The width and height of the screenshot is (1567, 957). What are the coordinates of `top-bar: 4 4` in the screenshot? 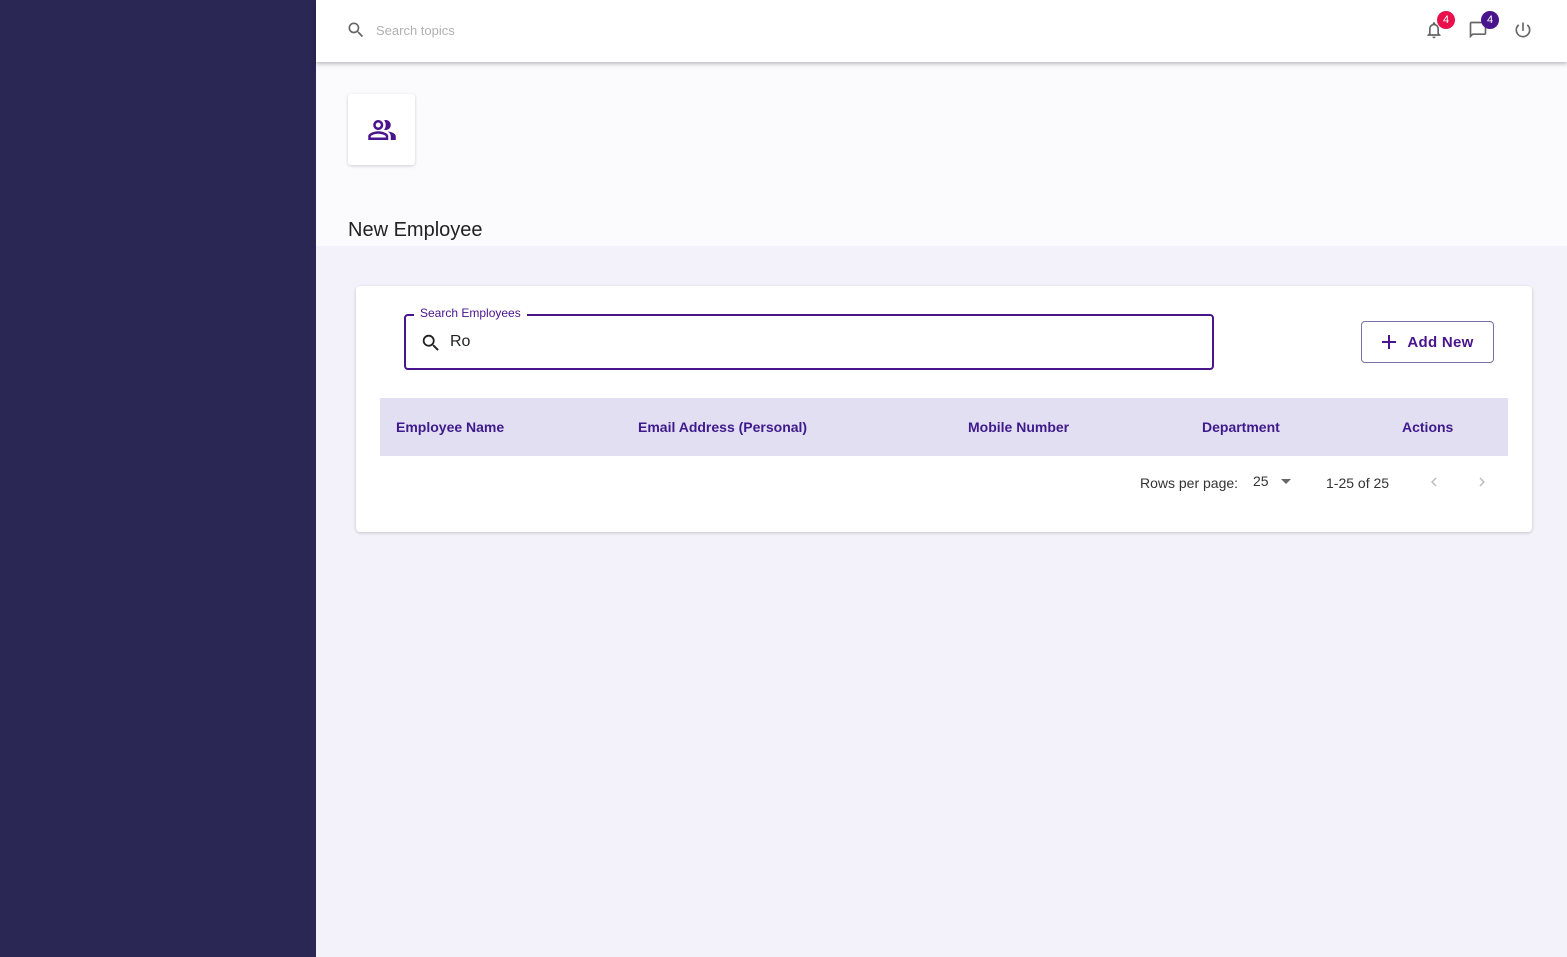 It's located at (941, 31).